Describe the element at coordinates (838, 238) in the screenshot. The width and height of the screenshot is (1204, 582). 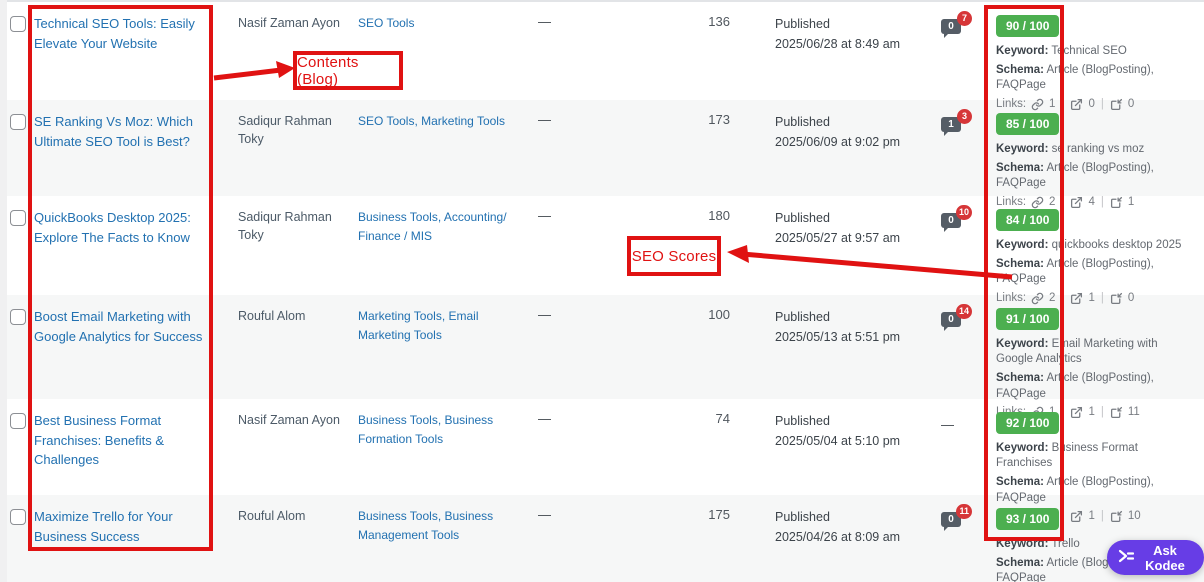
I see `post-date: 2025/05/27 at 9:57 am` at that location.